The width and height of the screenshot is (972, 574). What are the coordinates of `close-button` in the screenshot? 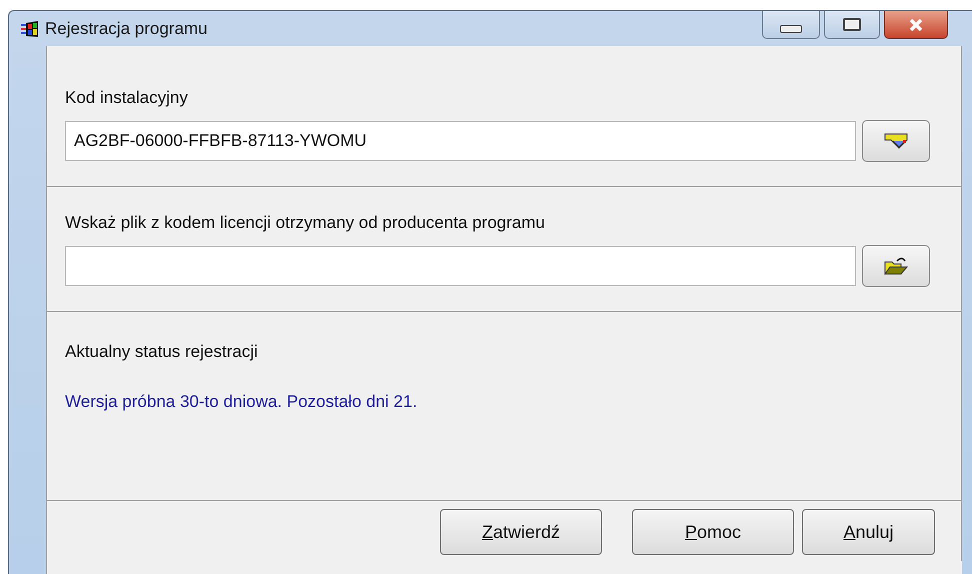 It's located at (916, 25).